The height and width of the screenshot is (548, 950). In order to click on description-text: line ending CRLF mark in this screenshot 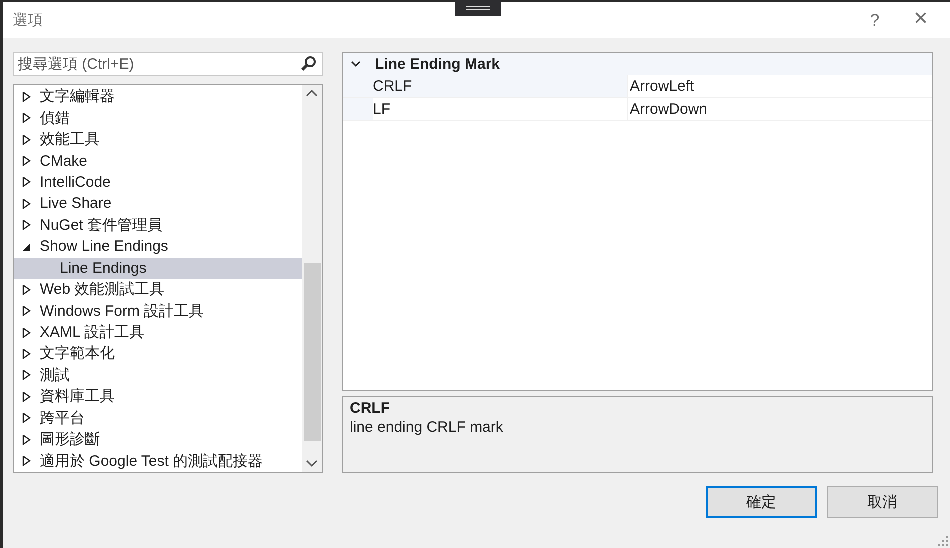, I will do `click(427, 427)`.